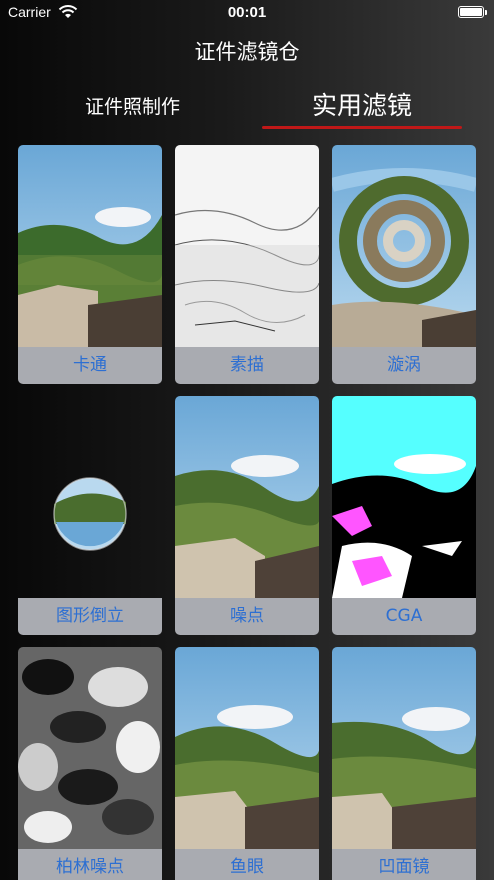  I want to click on filter-card-cartoon: 卡通, so click(90, 264).